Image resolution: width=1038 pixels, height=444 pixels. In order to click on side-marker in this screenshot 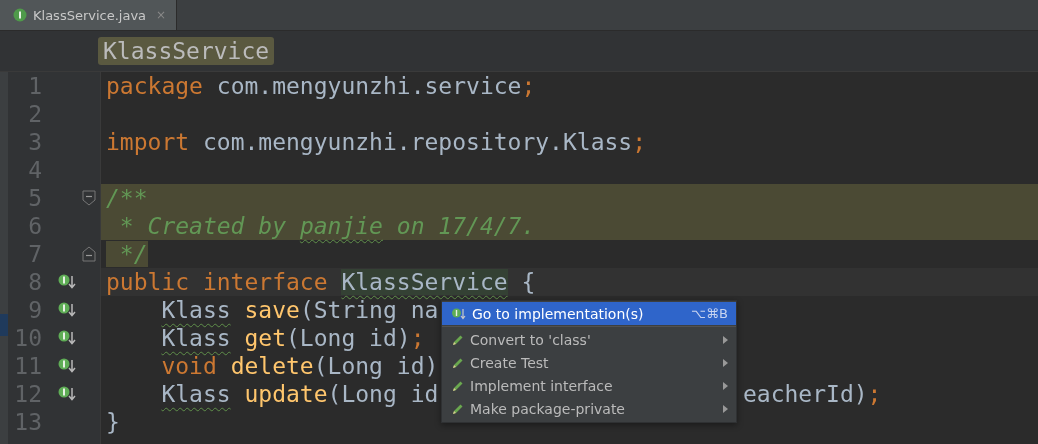, I will do `click(4, 325)`.